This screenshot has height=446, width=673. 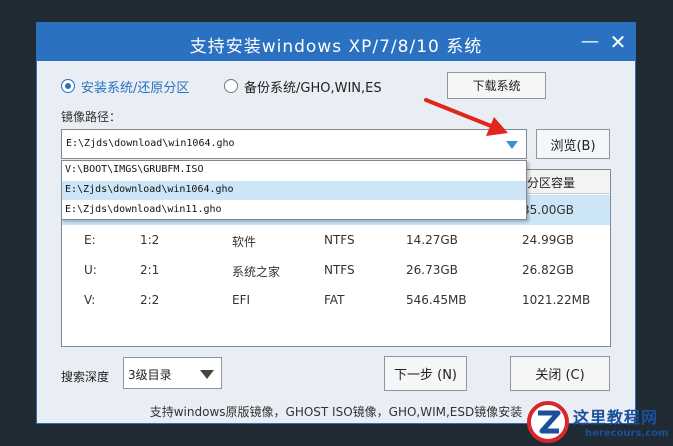 I want to click on search-depth-value: 3级目录, so click(x=150, y=375).